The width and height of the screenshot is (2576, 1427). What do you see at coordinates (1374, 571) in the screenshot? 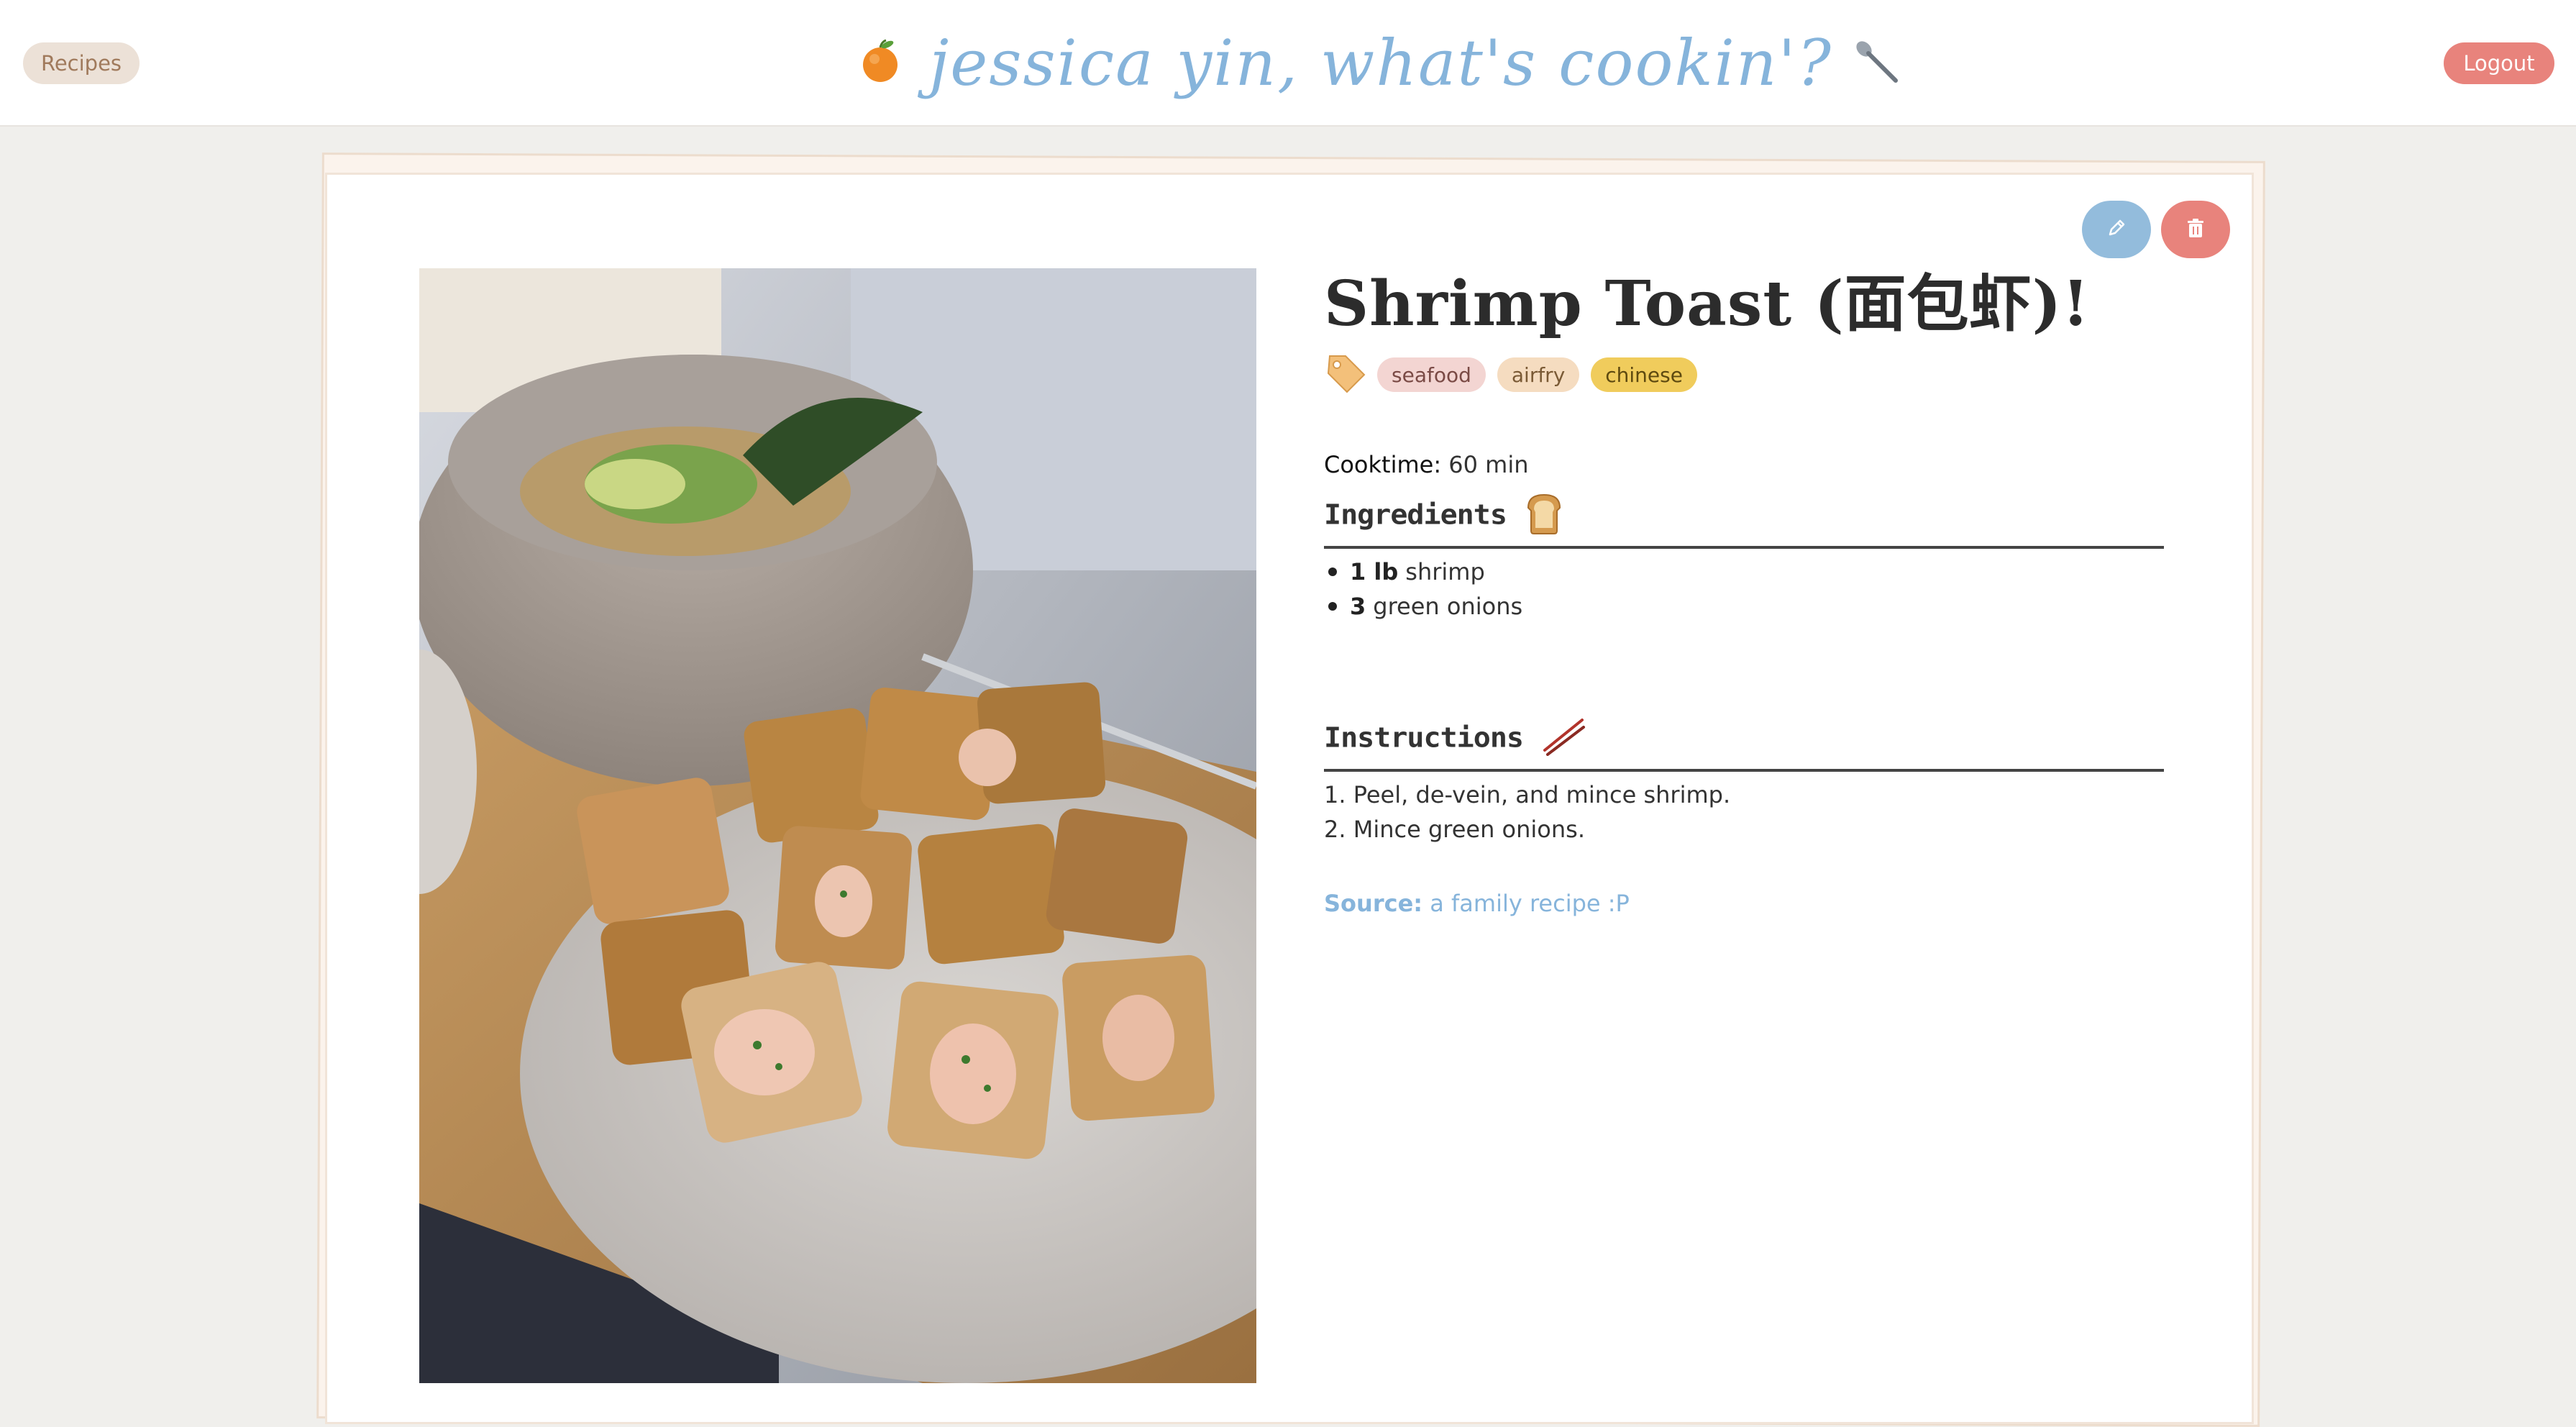
I see `ingredient-qty: 1 lb` at bounding box center [1374, 571].